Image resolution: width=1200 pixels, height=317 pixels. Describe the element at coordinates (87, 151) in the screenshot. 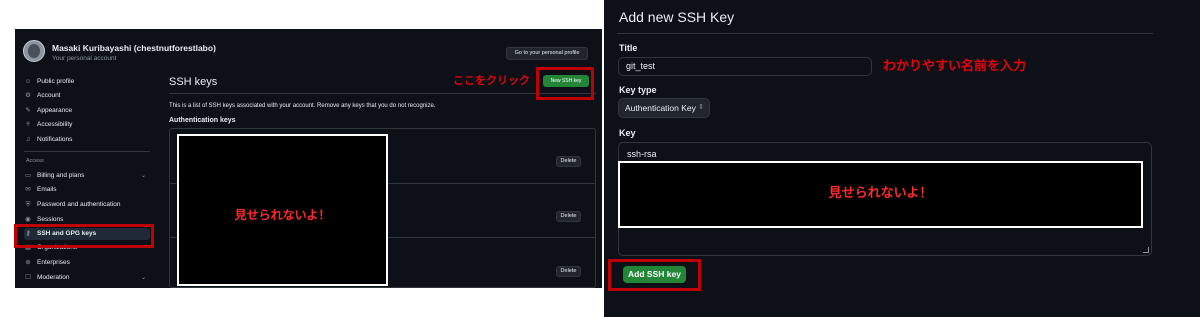

I see `sidebar-divider` at that location.